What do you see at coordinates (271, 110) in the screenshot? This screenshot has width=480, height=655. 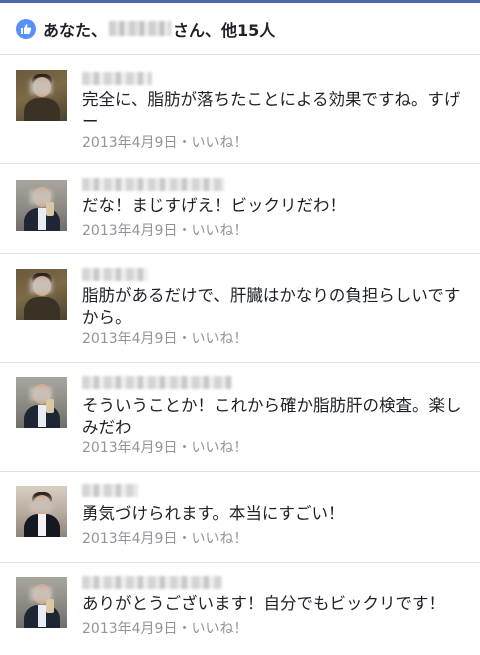 I see `comment-text: 完全に、脂肪が落ちたことによる効果ですね。すげー` at bounding box center [271, 110].